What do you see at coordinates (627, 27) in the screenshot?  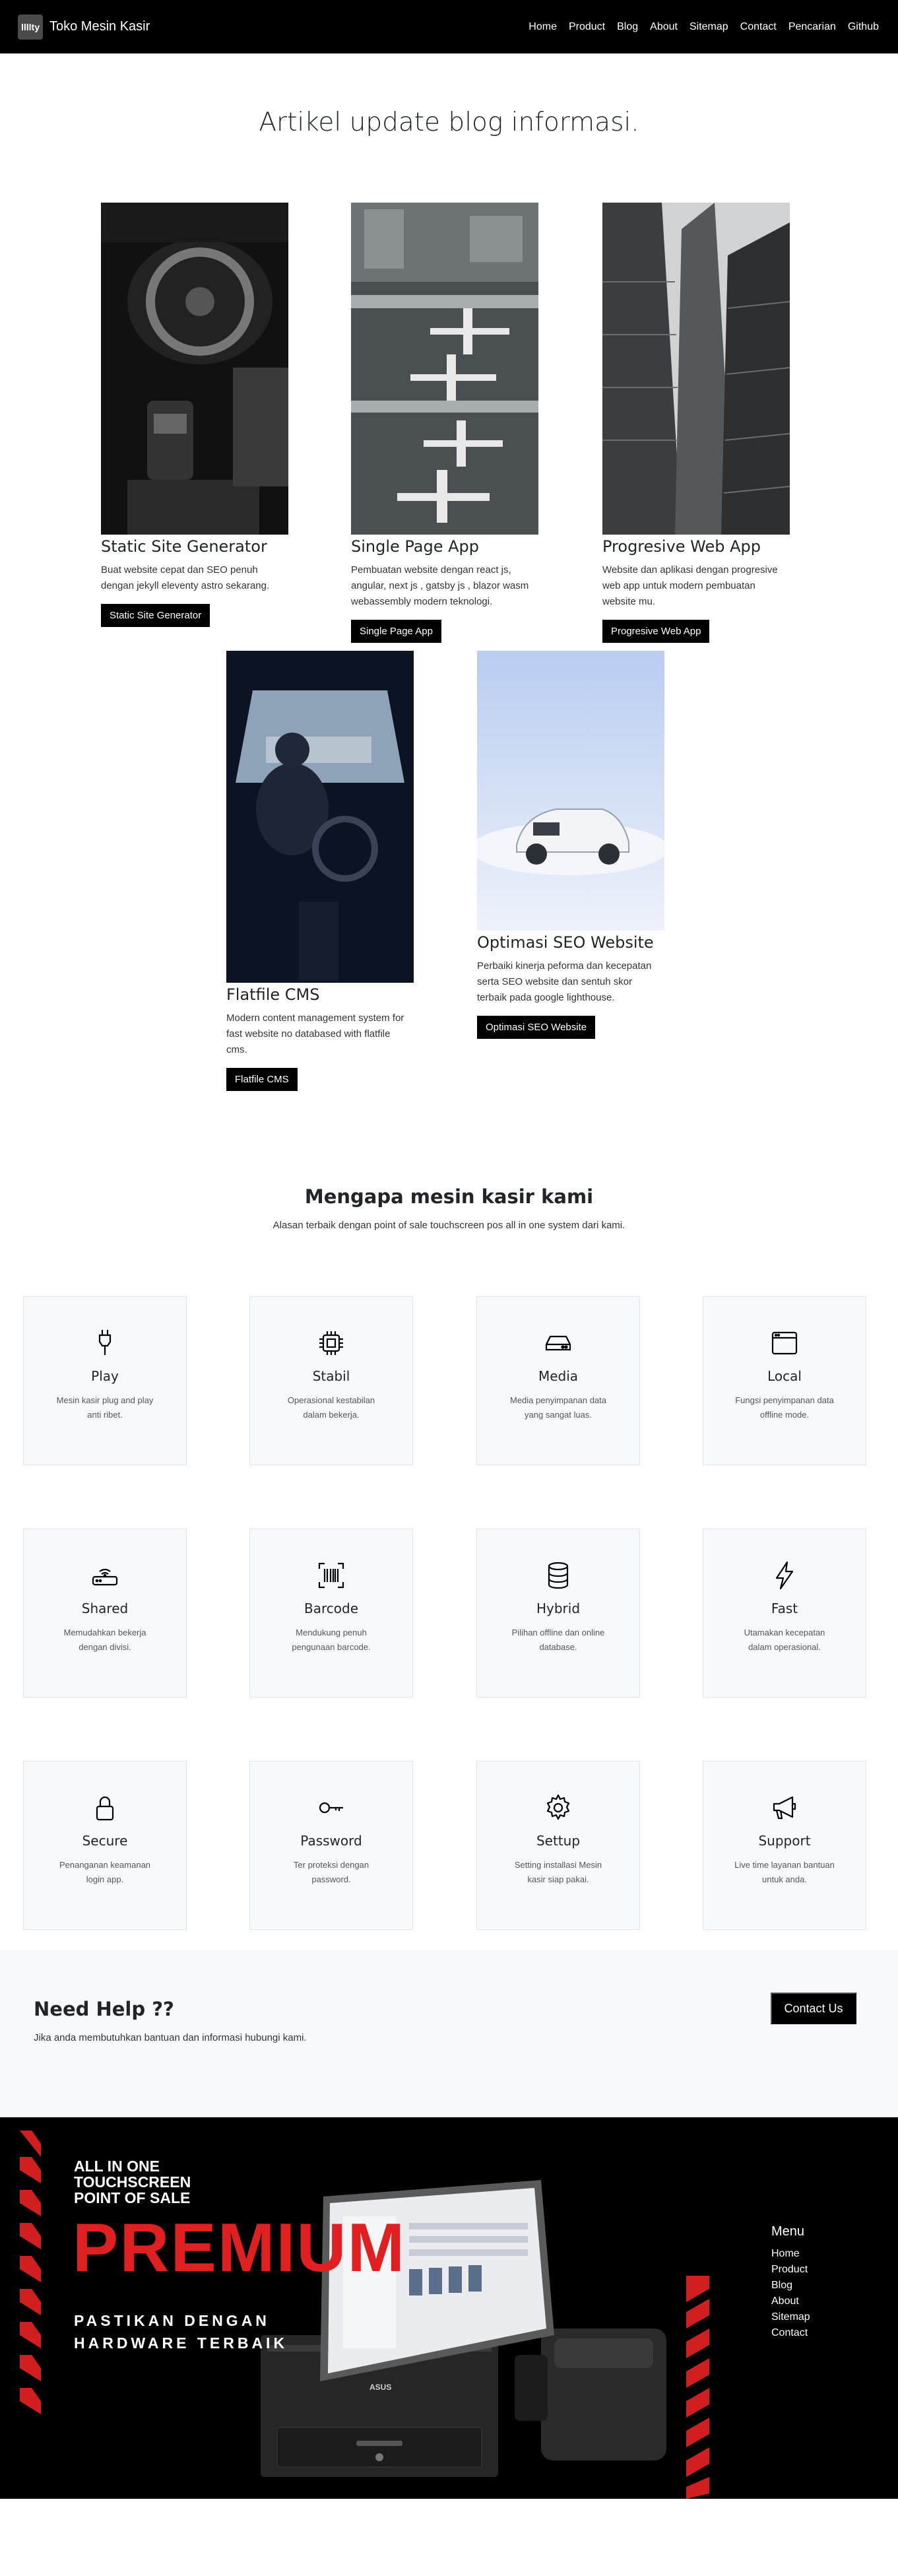 I see `nav-link-blog: Blog` at bounding box center [627, 27].